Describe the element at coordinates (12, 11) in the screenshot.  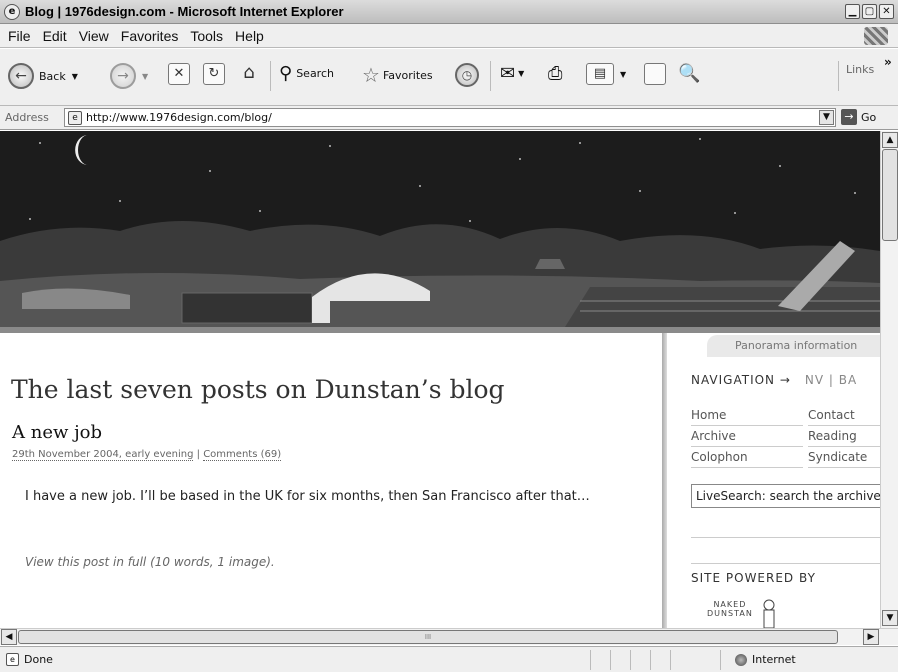
I see `ie-icon: e` at that location.